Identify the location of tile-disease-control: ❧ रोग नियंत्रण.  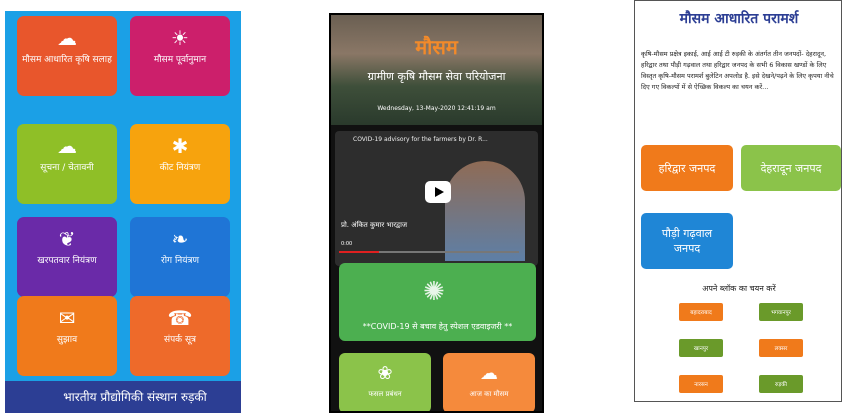
(180, 257).